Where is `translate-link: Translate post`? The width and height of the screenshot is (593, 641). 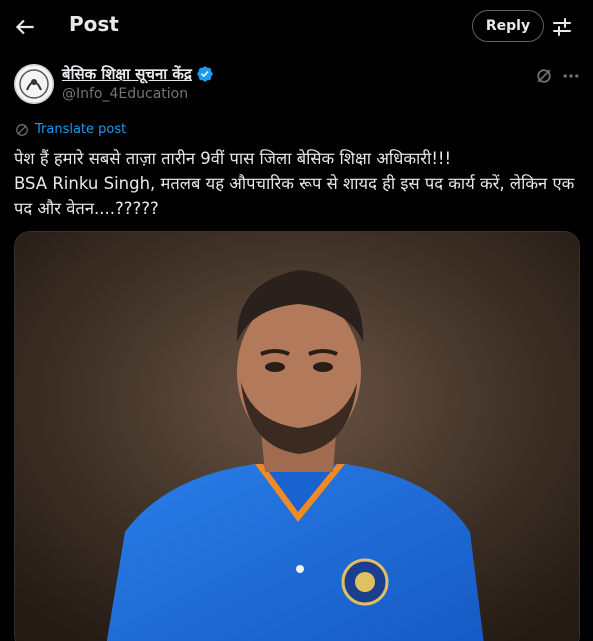
translate-link: Translate post is located at coordinates (70, 129).